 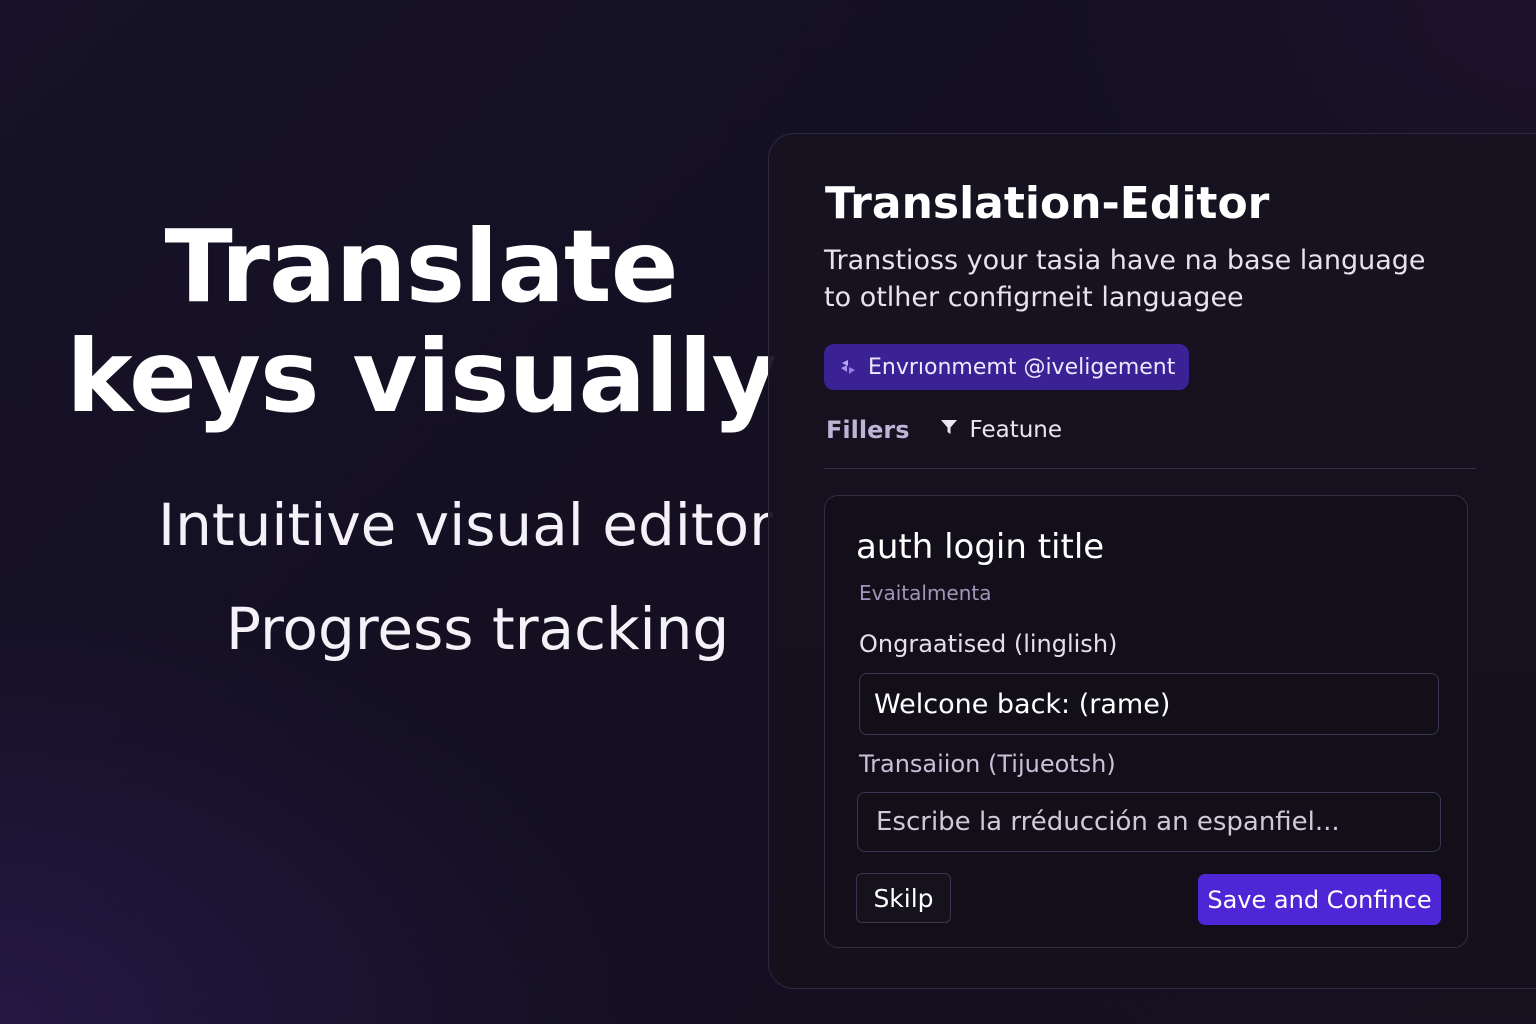 I want to click on key-name: auth login title, so click(x=980, y=547).